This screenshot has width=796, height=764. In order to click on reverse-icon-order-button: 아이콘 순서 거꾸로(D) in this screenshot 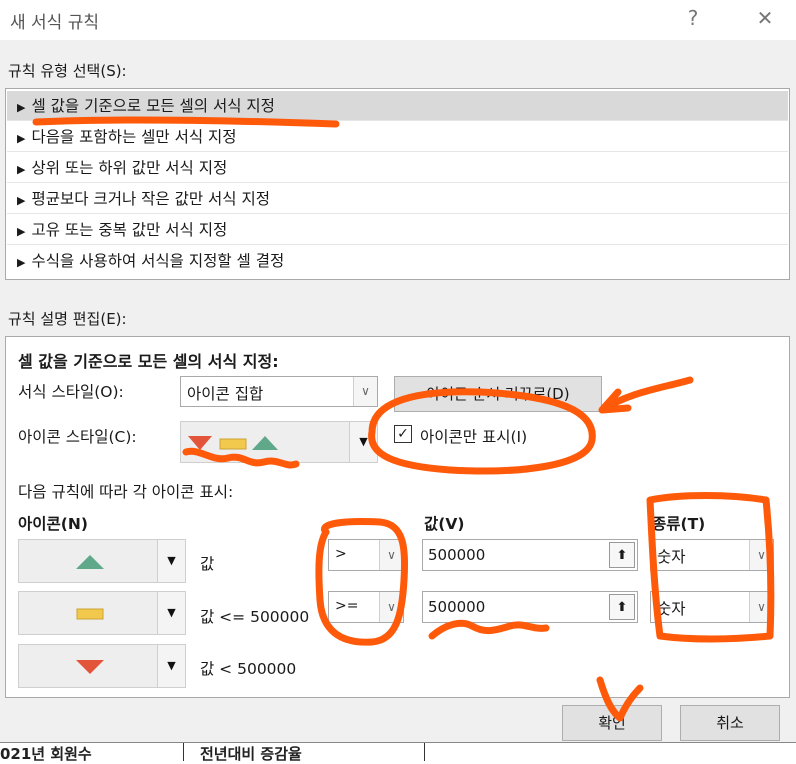, I will do `click(498, 394)`.